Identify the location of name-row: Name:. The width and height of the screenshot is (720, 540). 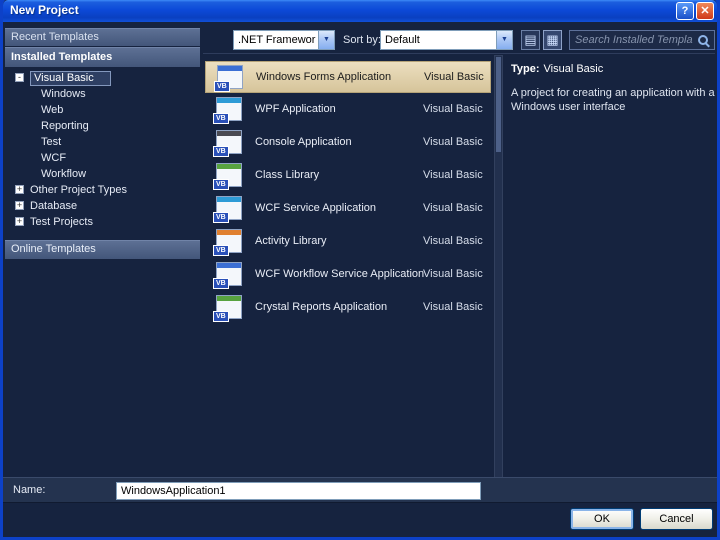
(360, 490).